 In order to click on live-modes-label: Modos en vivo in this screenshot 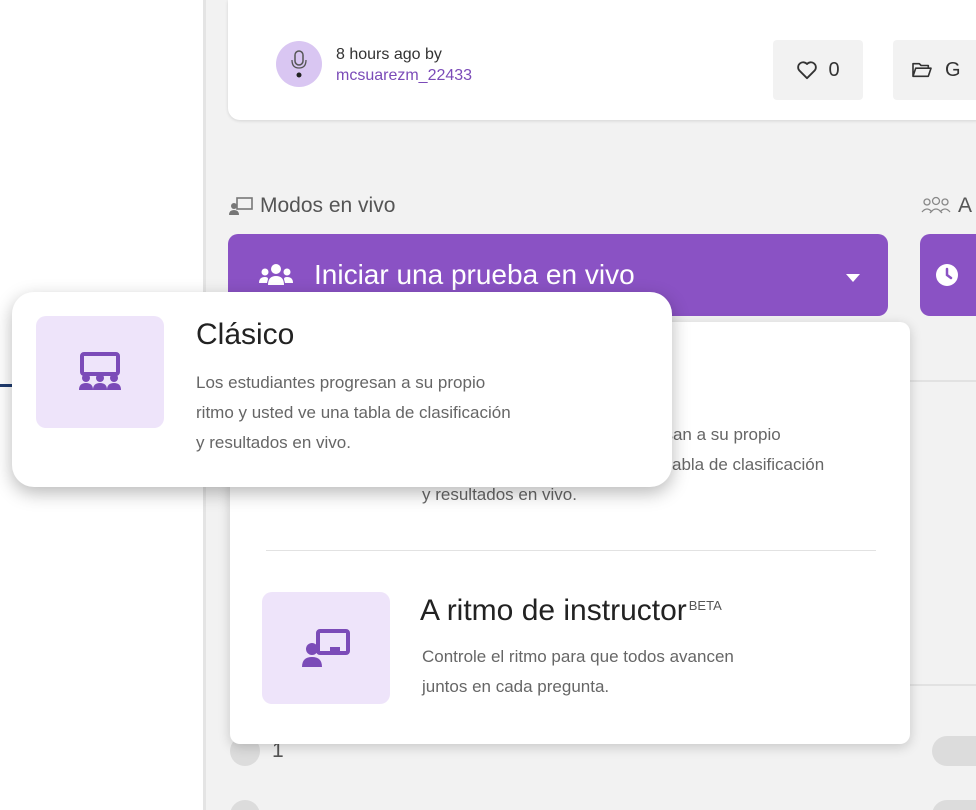, I will do `click(328, 205)`.